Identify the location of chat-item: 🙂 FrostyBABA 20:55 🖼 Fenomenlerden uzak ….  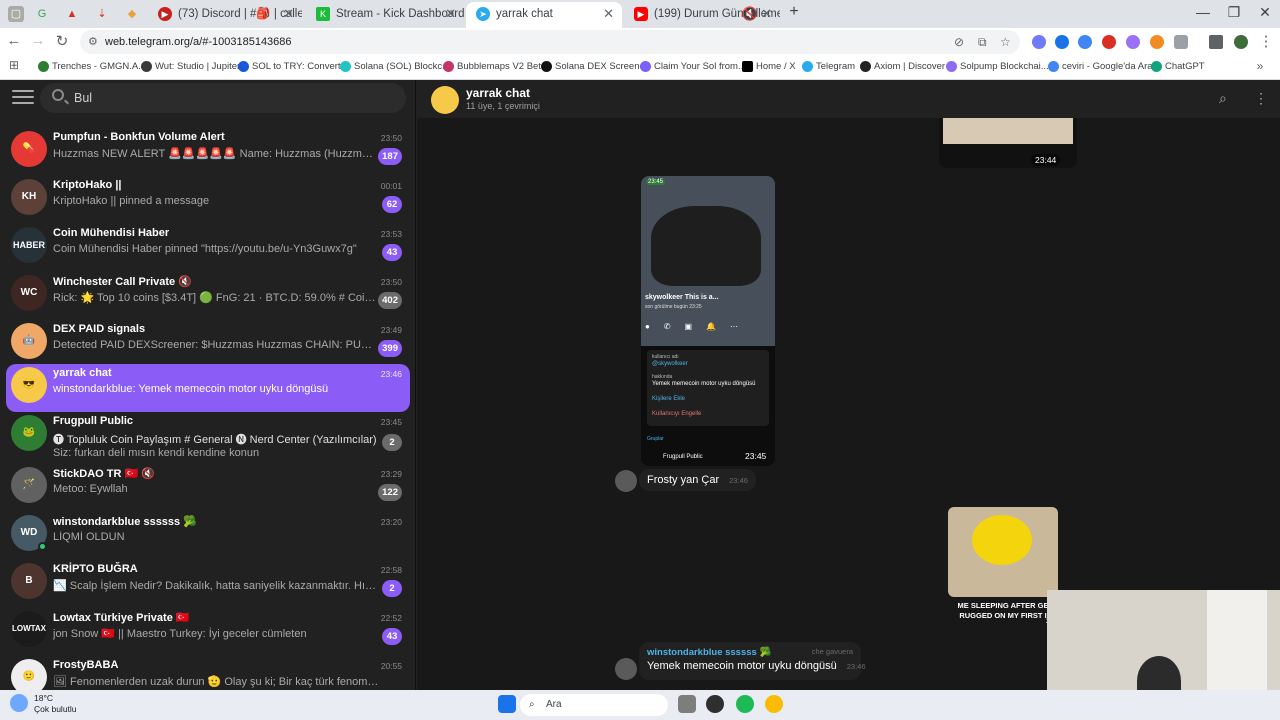
(208, 673).